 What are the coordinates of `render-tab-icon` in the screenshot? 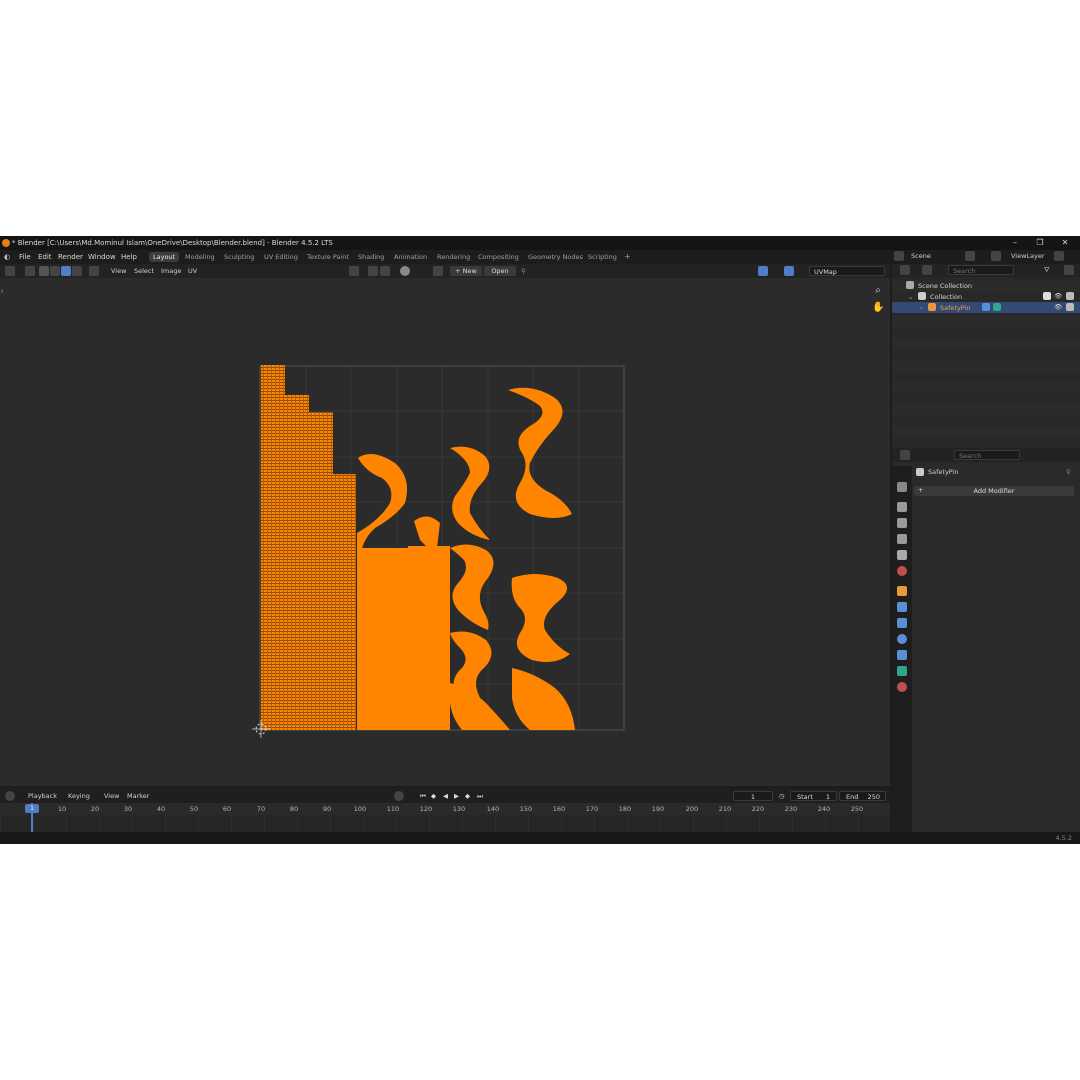 It's located at (902, 507).